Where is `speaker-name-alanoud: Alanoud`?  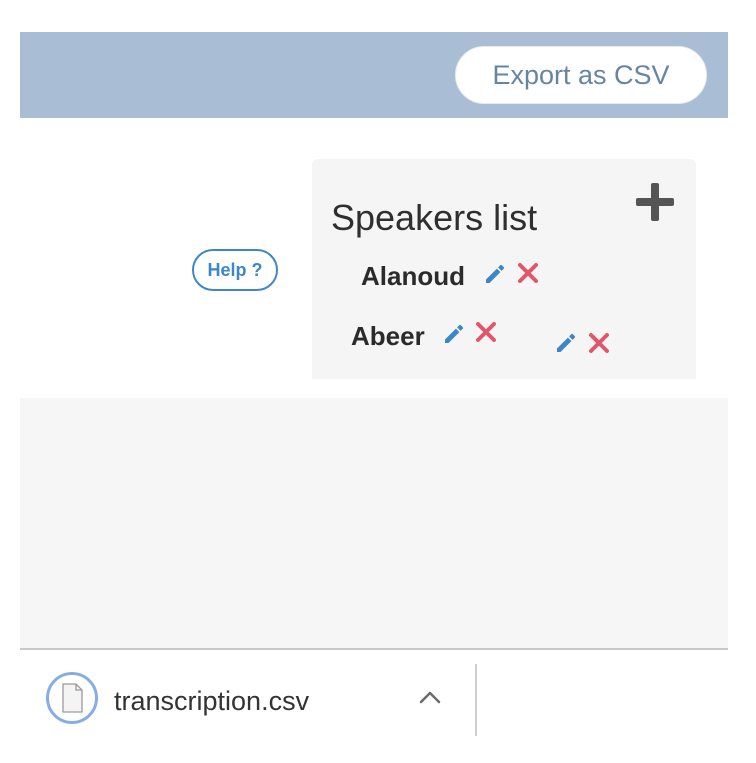
speaker-name-alanoud: Alanoud is located at coordinates (413, 276).